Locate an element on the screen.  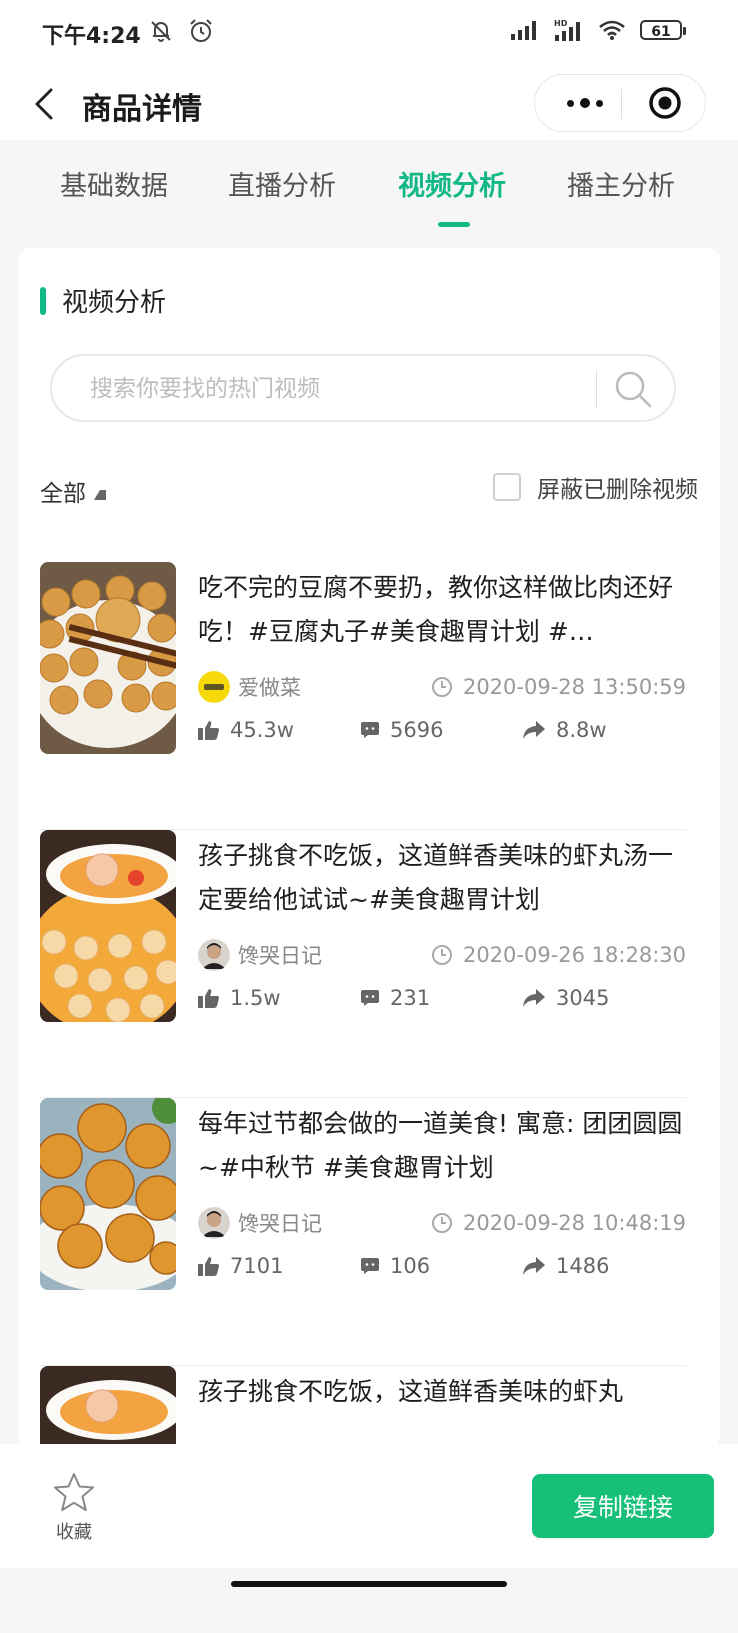
tab-live-analysis: 直播分析 is located at coordinates (282, 183).